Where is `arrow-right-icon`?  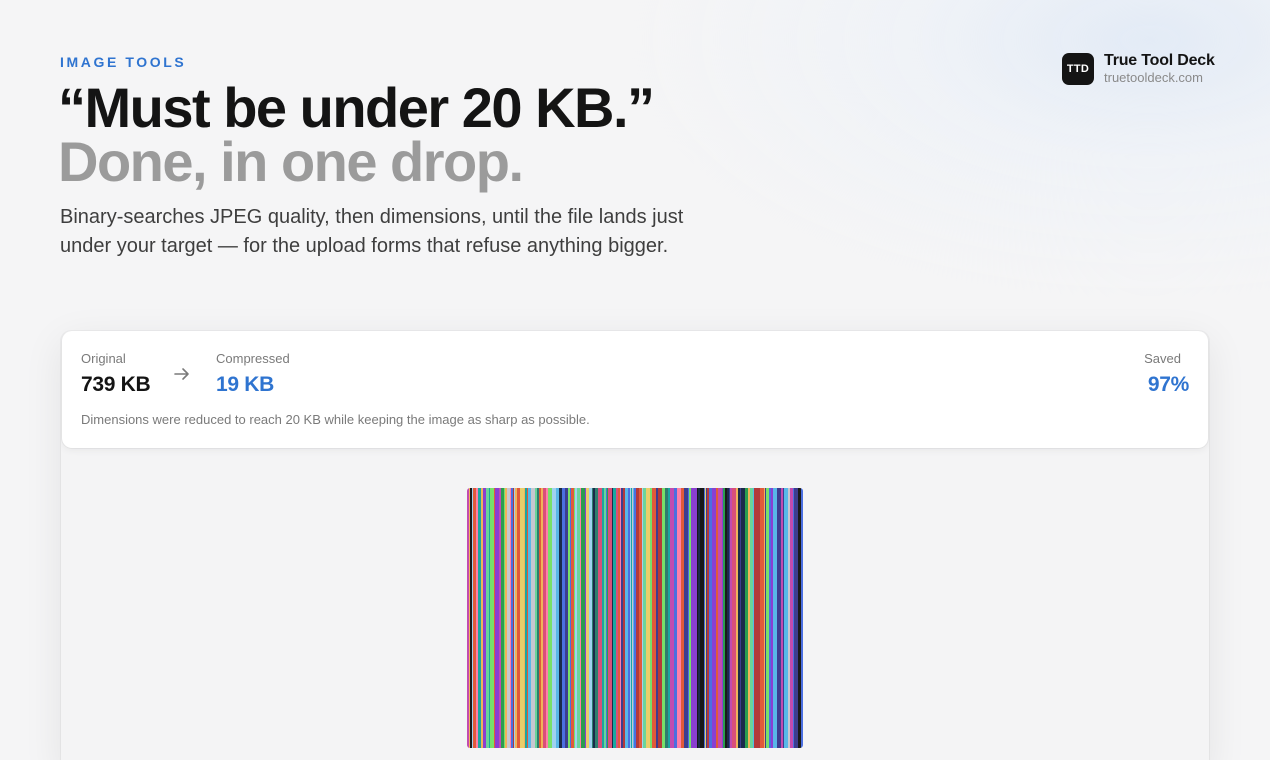
arrow-right-icon is located at coordinates (181, 374).